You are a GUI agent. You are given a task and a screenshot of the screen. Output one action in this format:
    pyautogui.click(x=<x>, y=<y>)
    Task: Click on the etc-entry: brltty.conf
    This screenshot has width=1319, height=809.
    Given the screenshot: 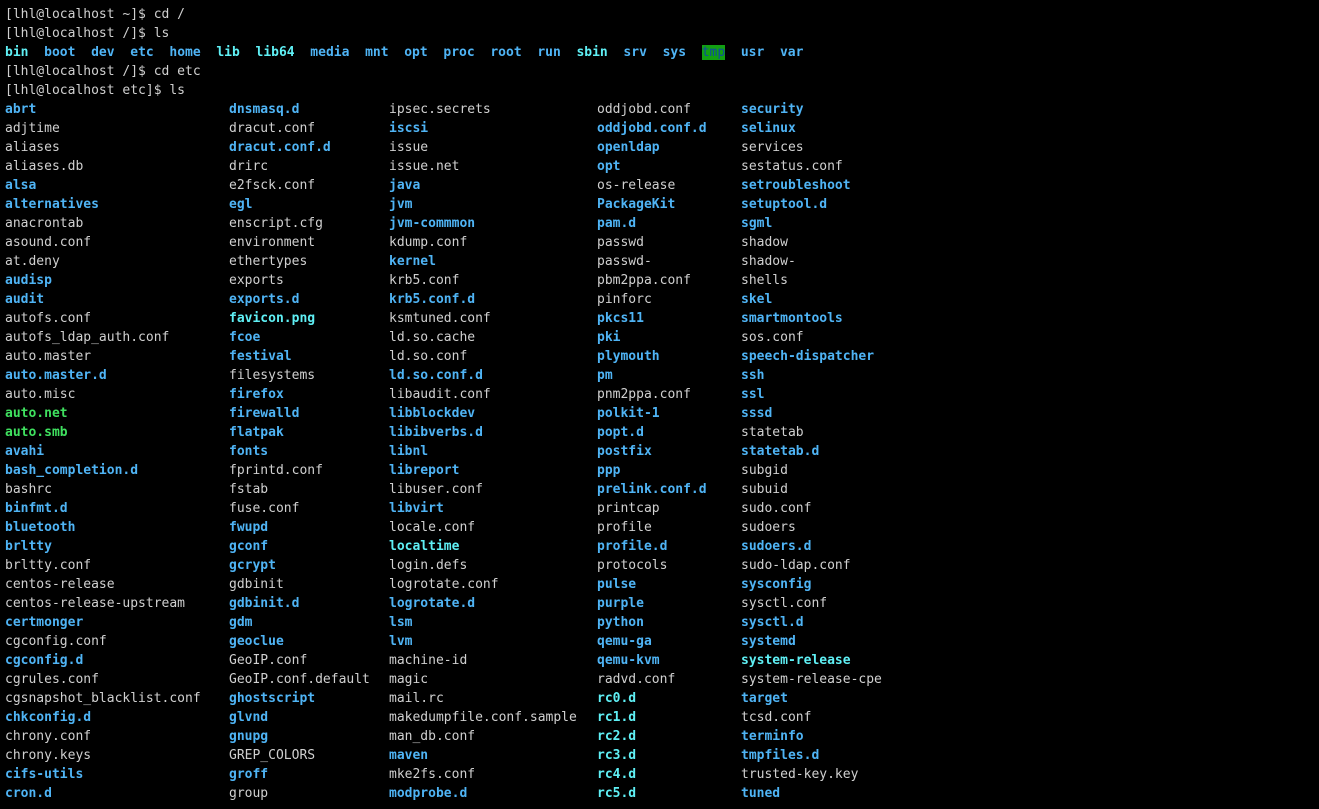 What is the action you would take?
    pyautogui.click(x=48, y=565)
    